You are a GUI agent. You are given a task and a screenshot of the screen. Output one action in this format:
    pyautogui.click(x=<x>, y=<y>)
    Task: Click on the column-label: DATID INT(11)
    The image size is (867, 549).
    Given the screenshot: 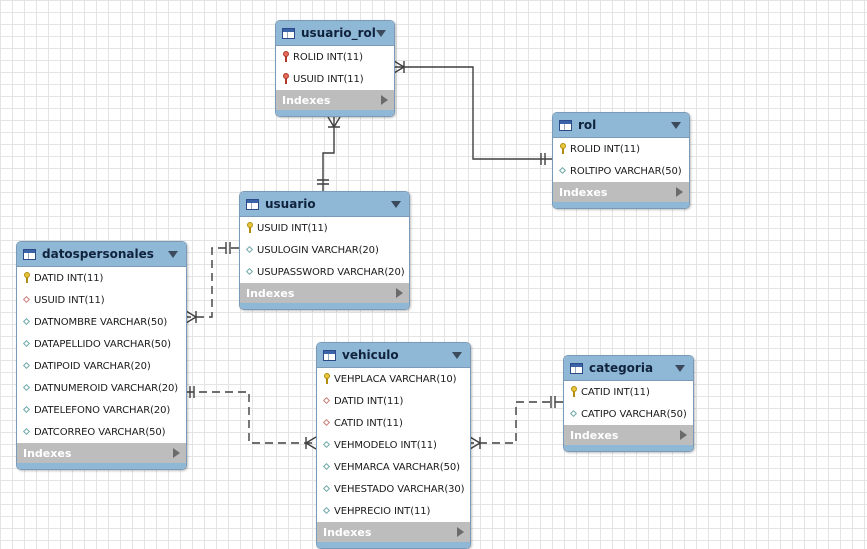 What is the action you would take?
    pyautogui.click(x=369, y=401)
    